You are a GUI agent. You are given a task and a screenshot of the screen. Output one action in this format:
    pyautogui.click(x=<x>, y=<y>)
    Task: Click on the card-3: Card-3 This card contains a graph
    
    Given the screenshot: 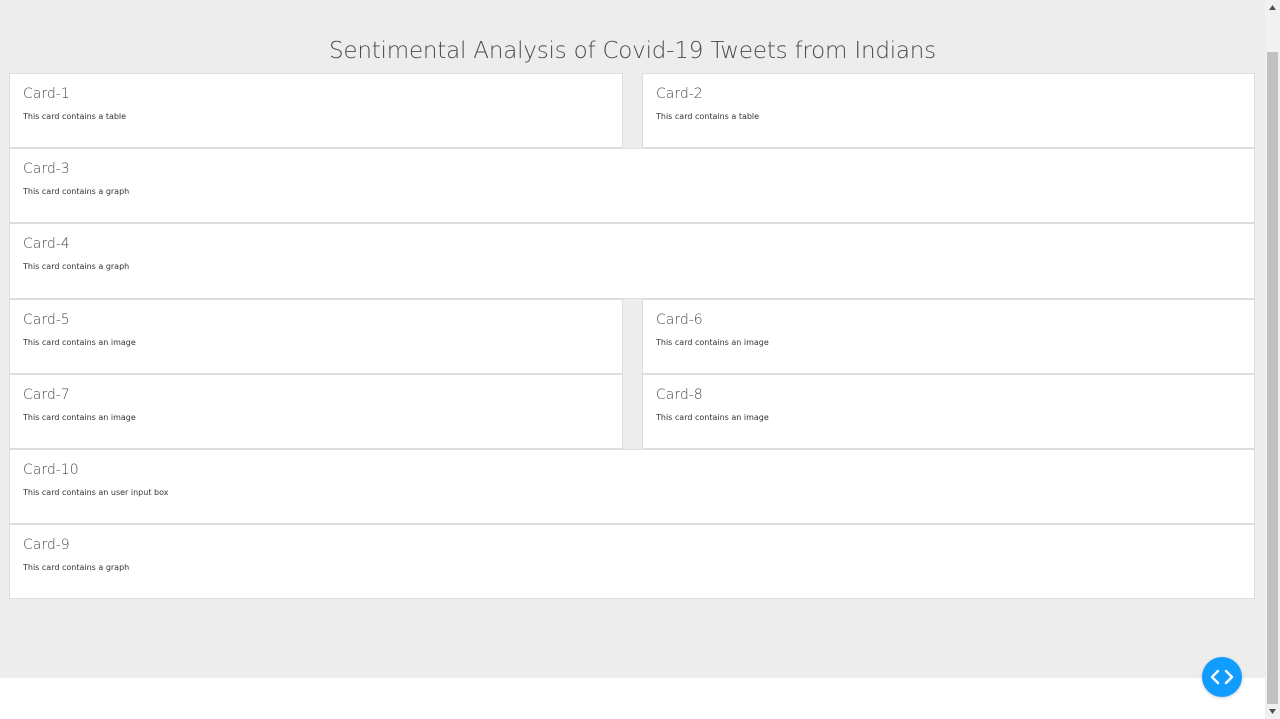 What is the action you would take?
    pyautogui.click(x=632, y=185)
    